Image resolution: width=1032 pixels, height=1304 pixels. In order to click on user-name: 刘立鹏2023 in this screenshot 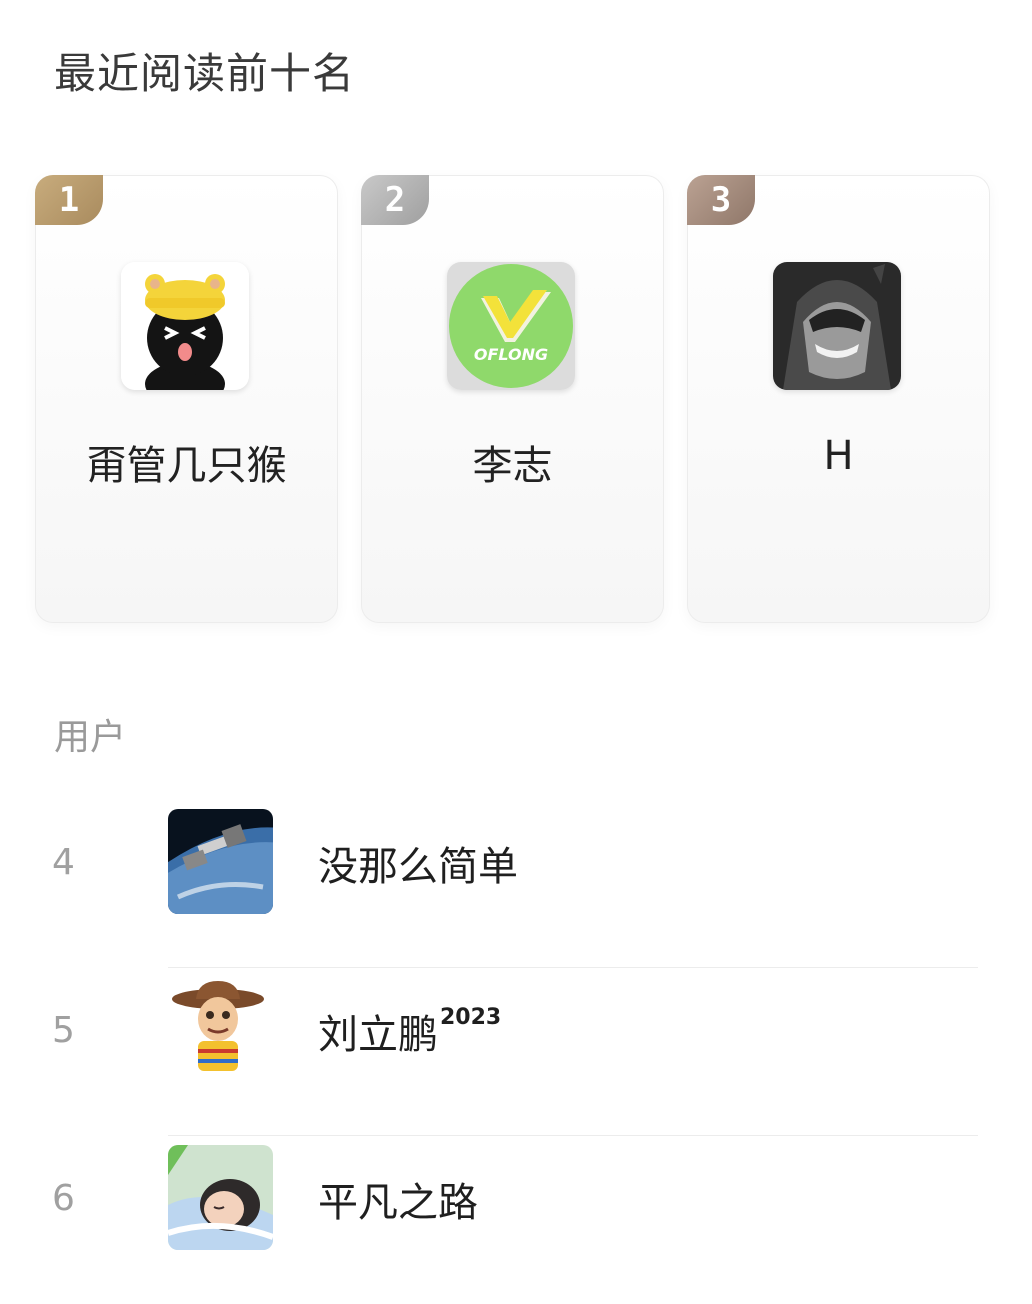, I will do `click(410, 1031)`.